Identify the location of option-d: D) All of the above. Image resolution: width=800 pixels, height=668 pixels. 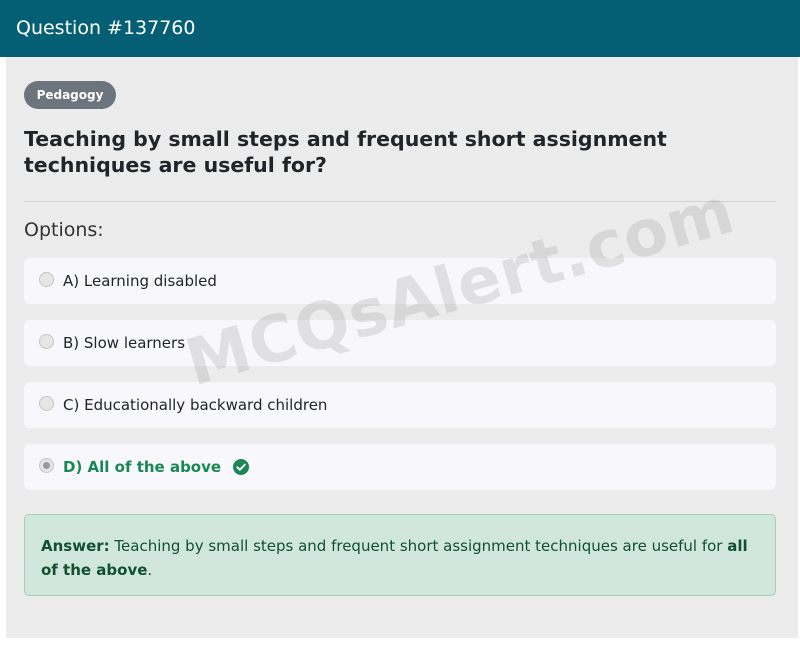
(400, 467).